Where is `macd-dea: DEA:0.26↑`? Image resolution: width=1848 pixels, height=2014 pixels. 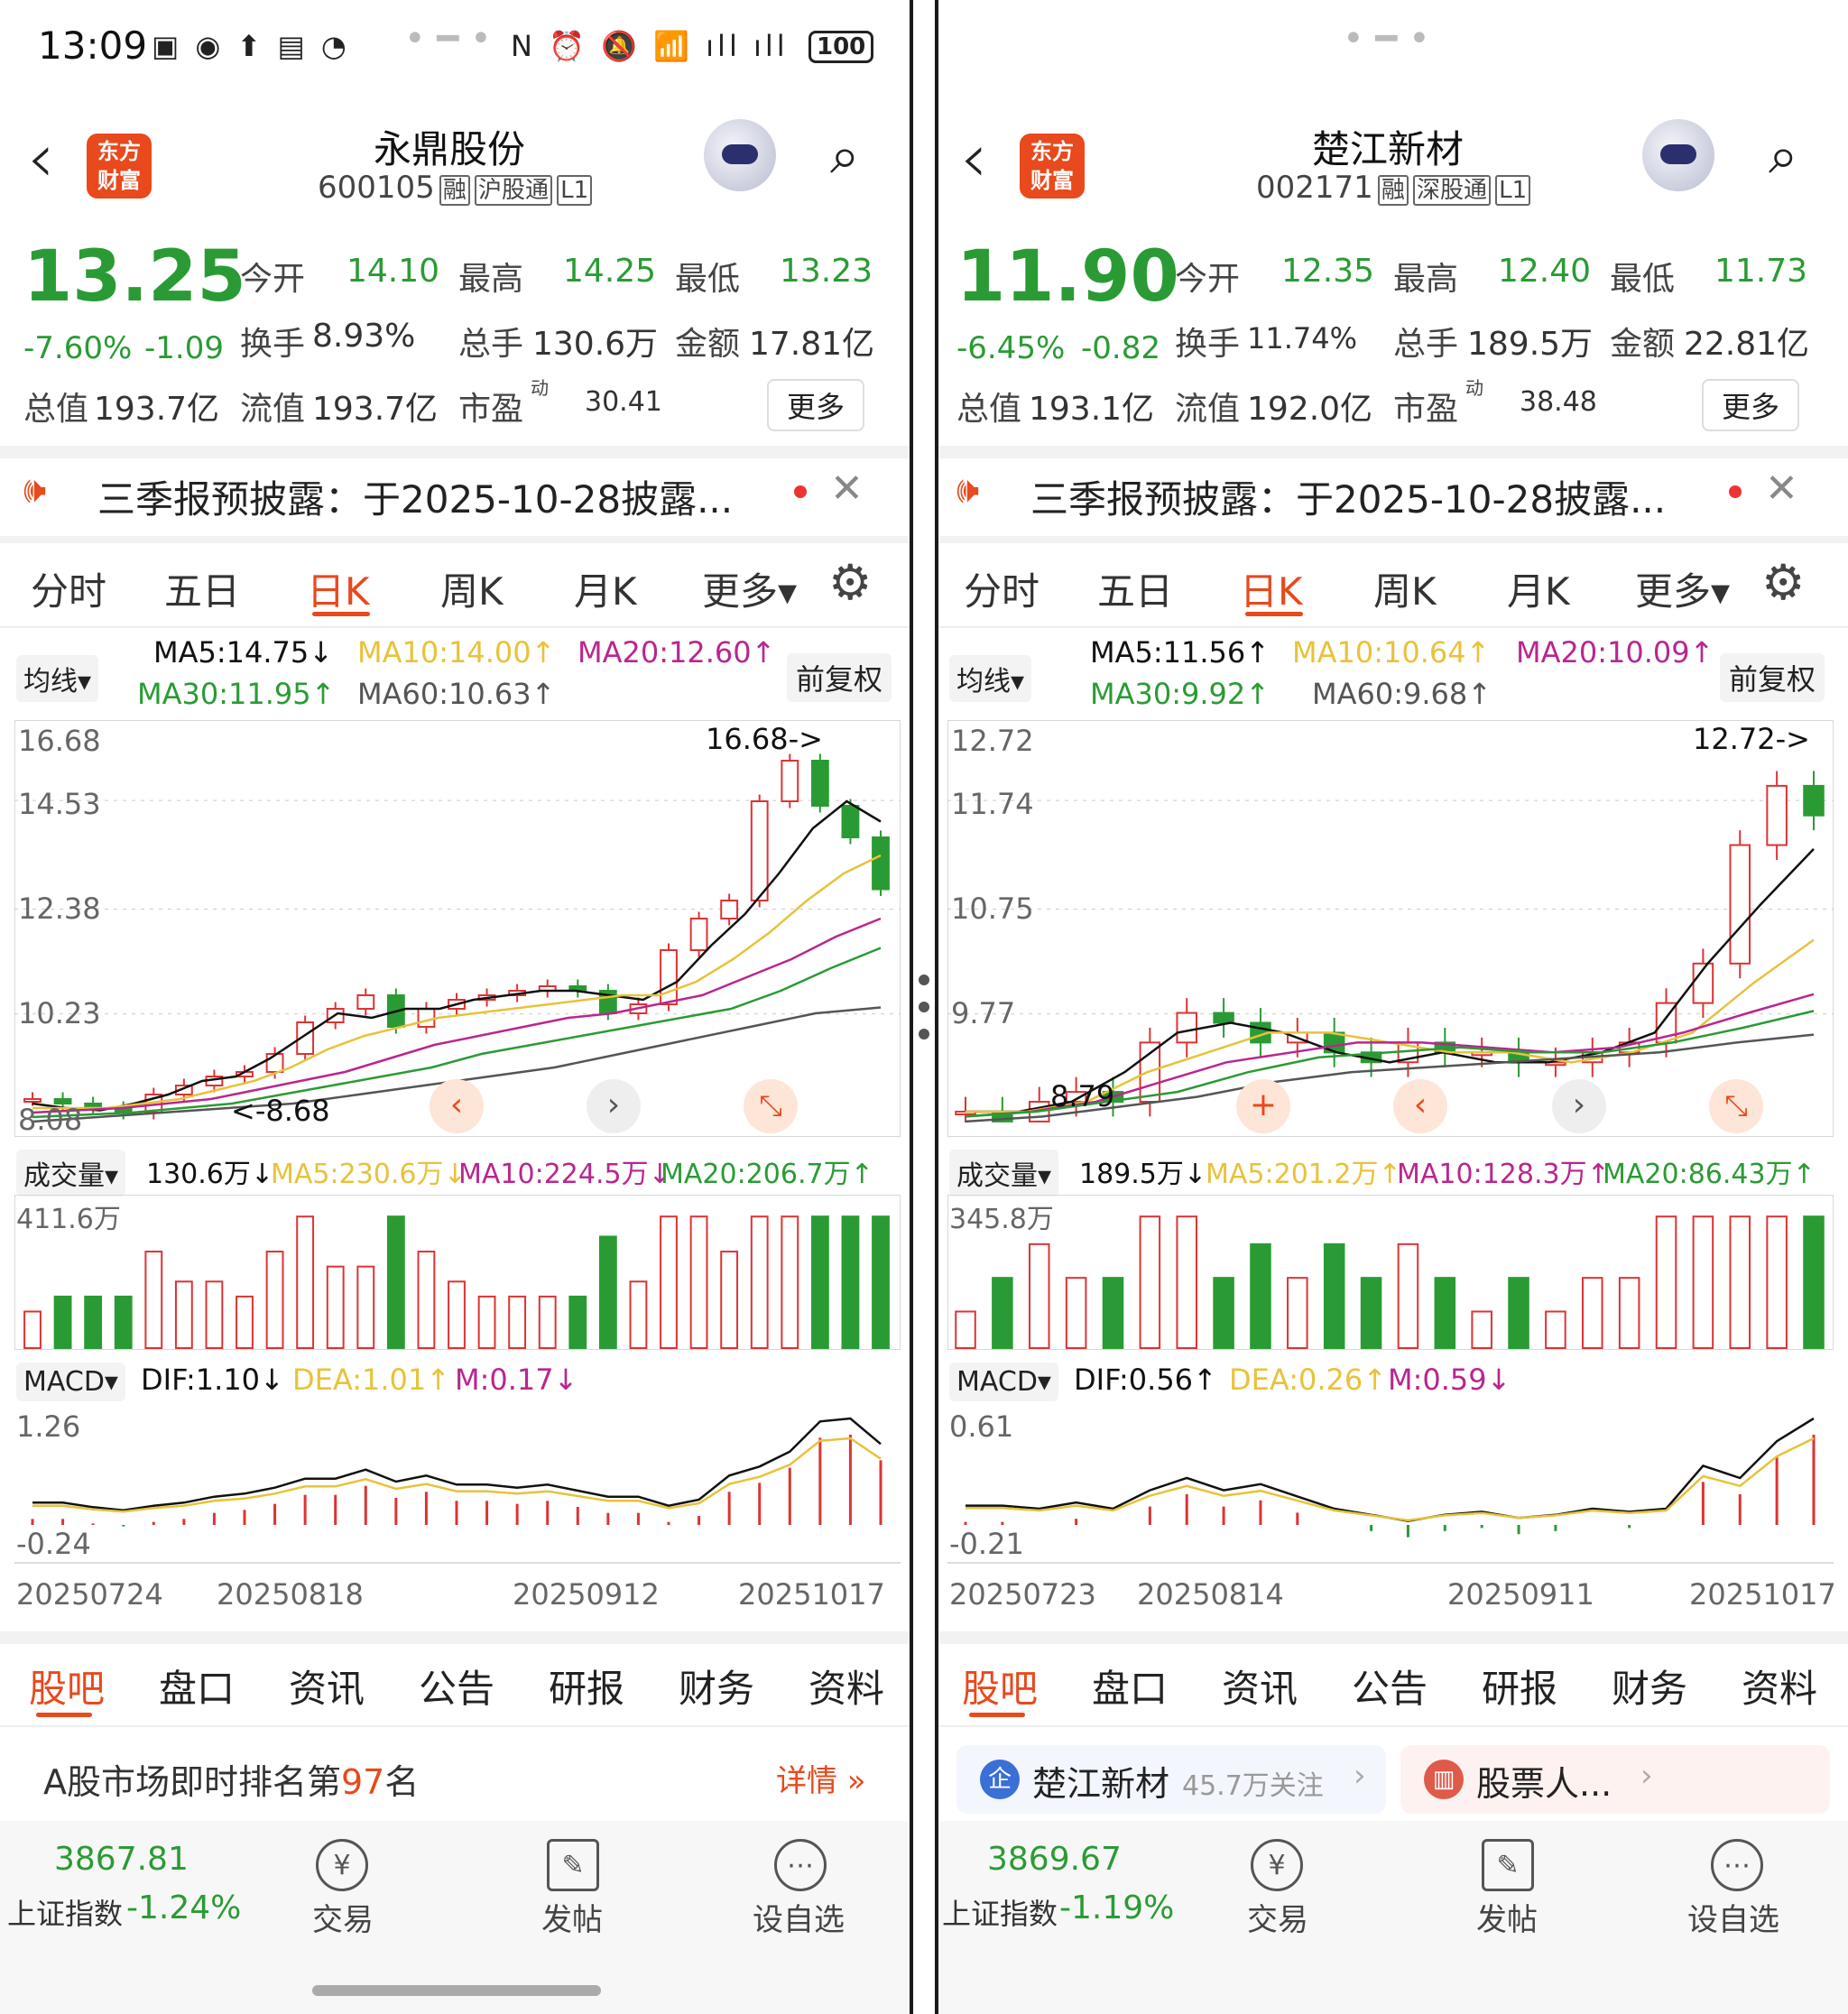 macd-dea: DEA:0.26↑ is located at coordinates (1308, 1380).